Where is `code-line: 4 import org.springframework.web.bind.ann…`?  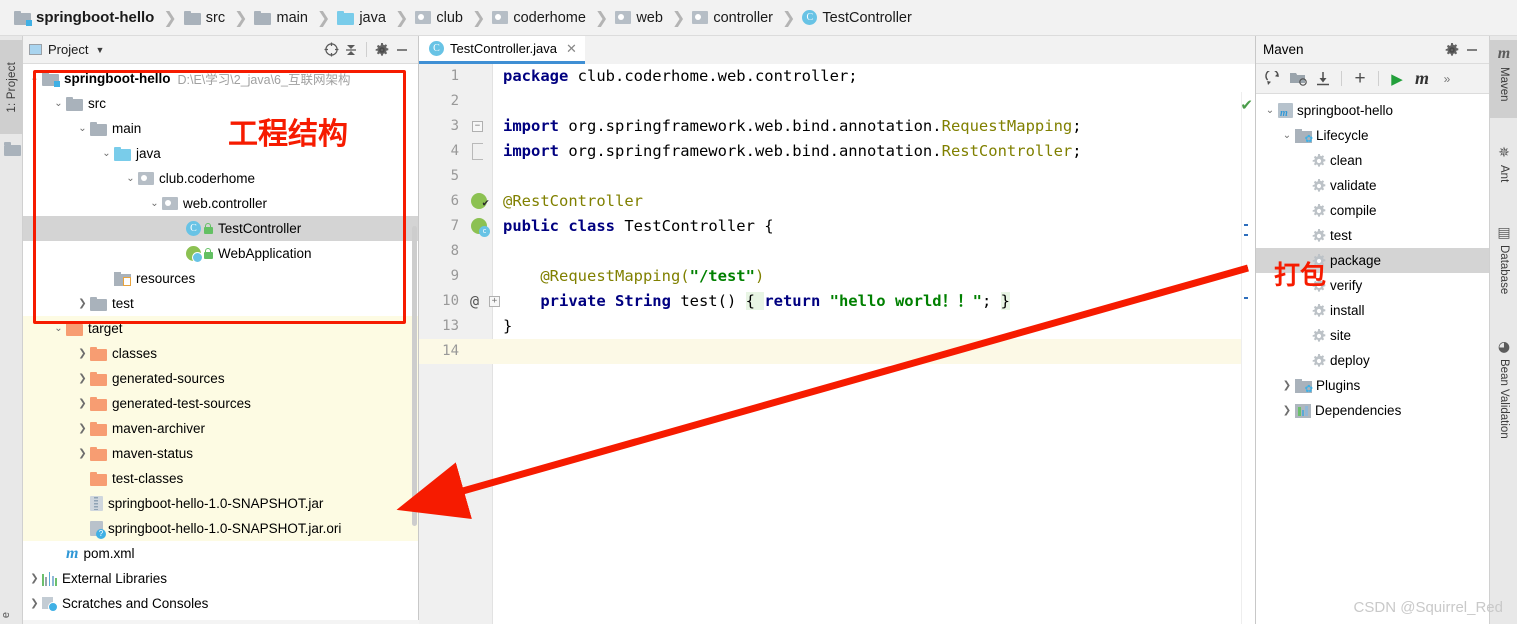 code-line: 4 import org.springframework.web.bind.ann… is located at coordinates (837, 151).